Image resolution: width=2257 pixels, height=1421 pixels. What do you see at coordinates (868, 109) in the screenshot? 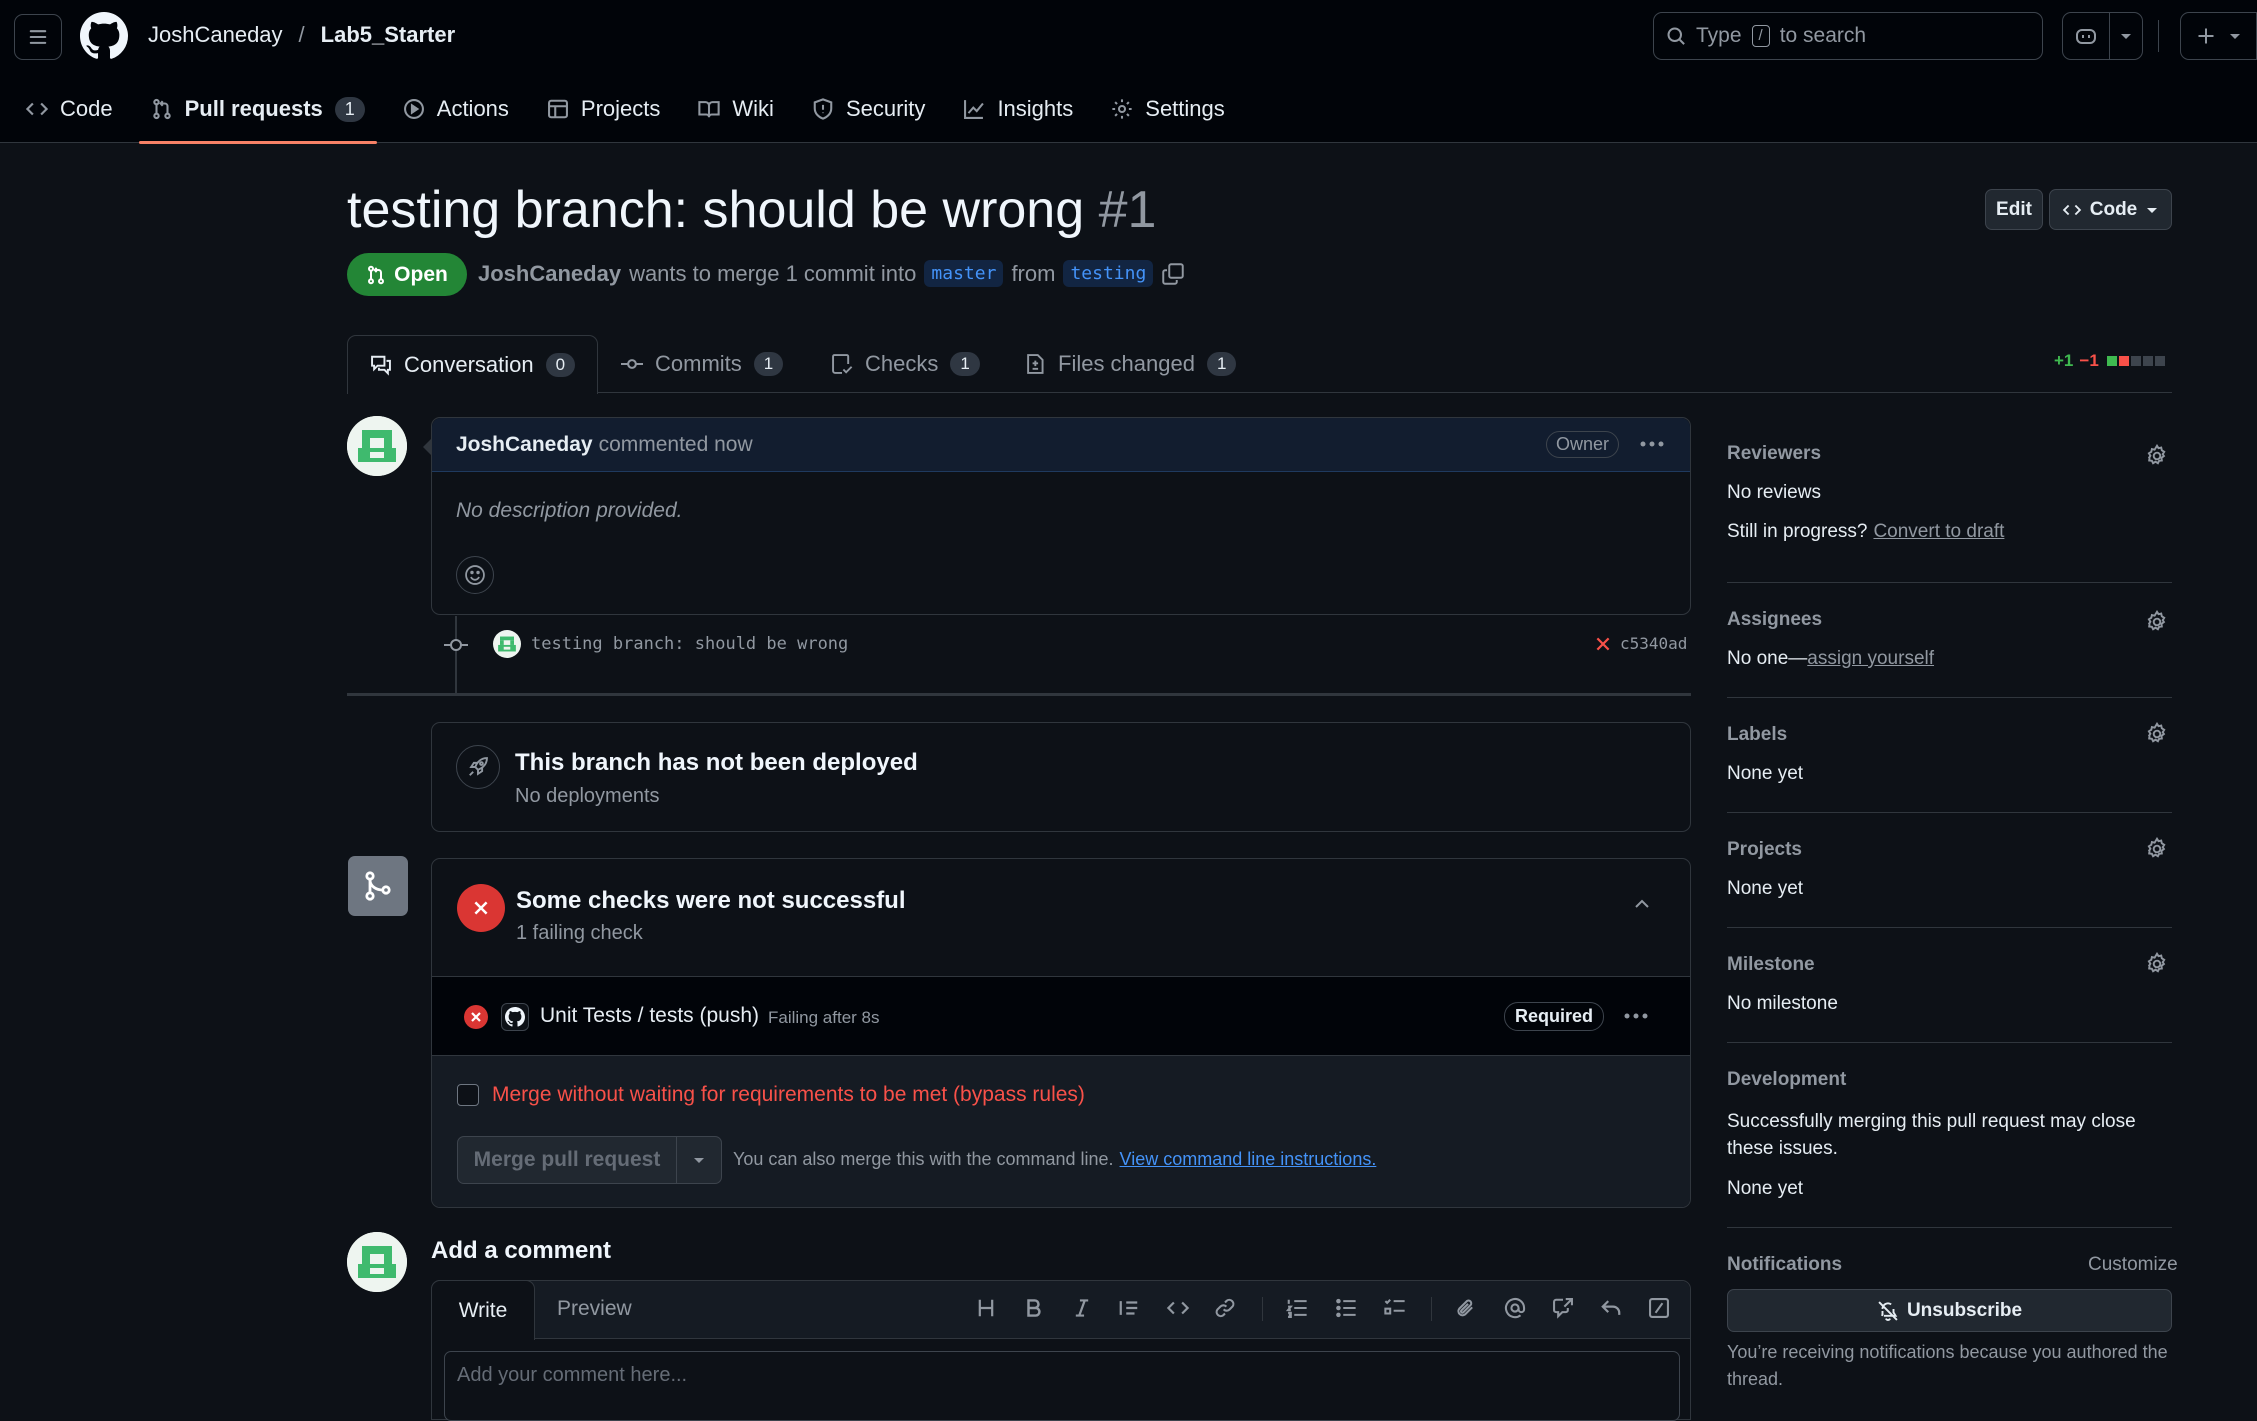
I see `nav-security: Security` at bounding box center [868, 109].